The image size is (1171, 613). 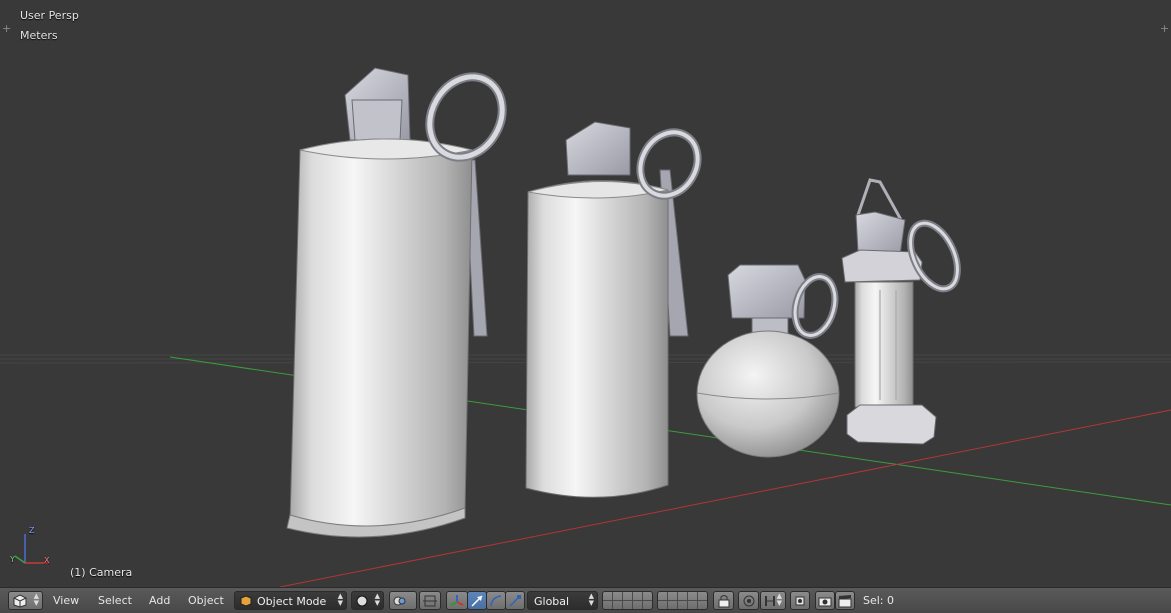 What do you see at coordinates (49, 15) in the screenshot?
I see `view-name-label: User Persp` at bounding box center [49, 15].